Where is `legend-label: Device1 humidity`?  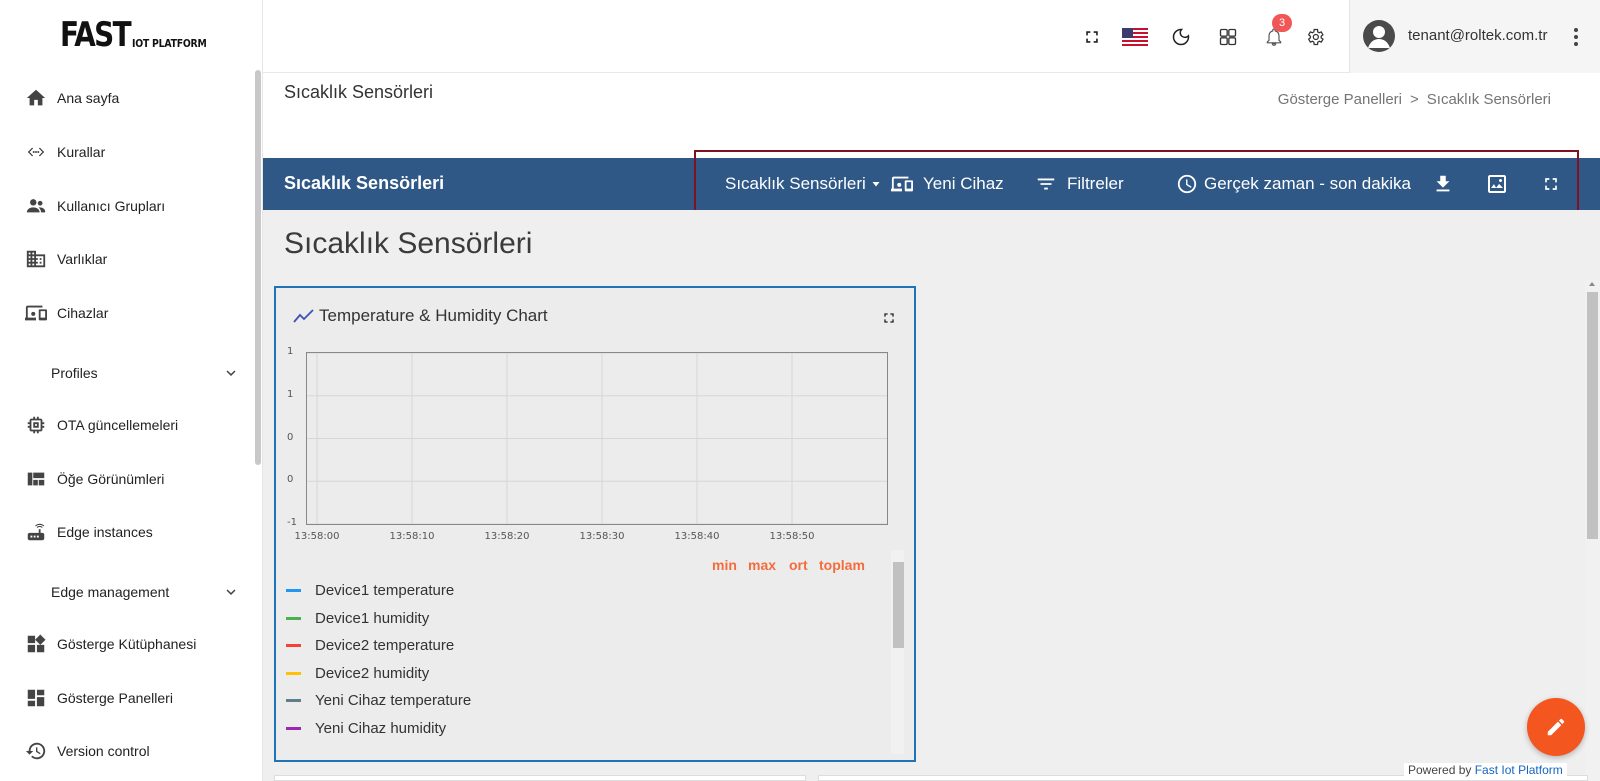
legend-label: Device1 humidity is located at coordinates (372, 618).